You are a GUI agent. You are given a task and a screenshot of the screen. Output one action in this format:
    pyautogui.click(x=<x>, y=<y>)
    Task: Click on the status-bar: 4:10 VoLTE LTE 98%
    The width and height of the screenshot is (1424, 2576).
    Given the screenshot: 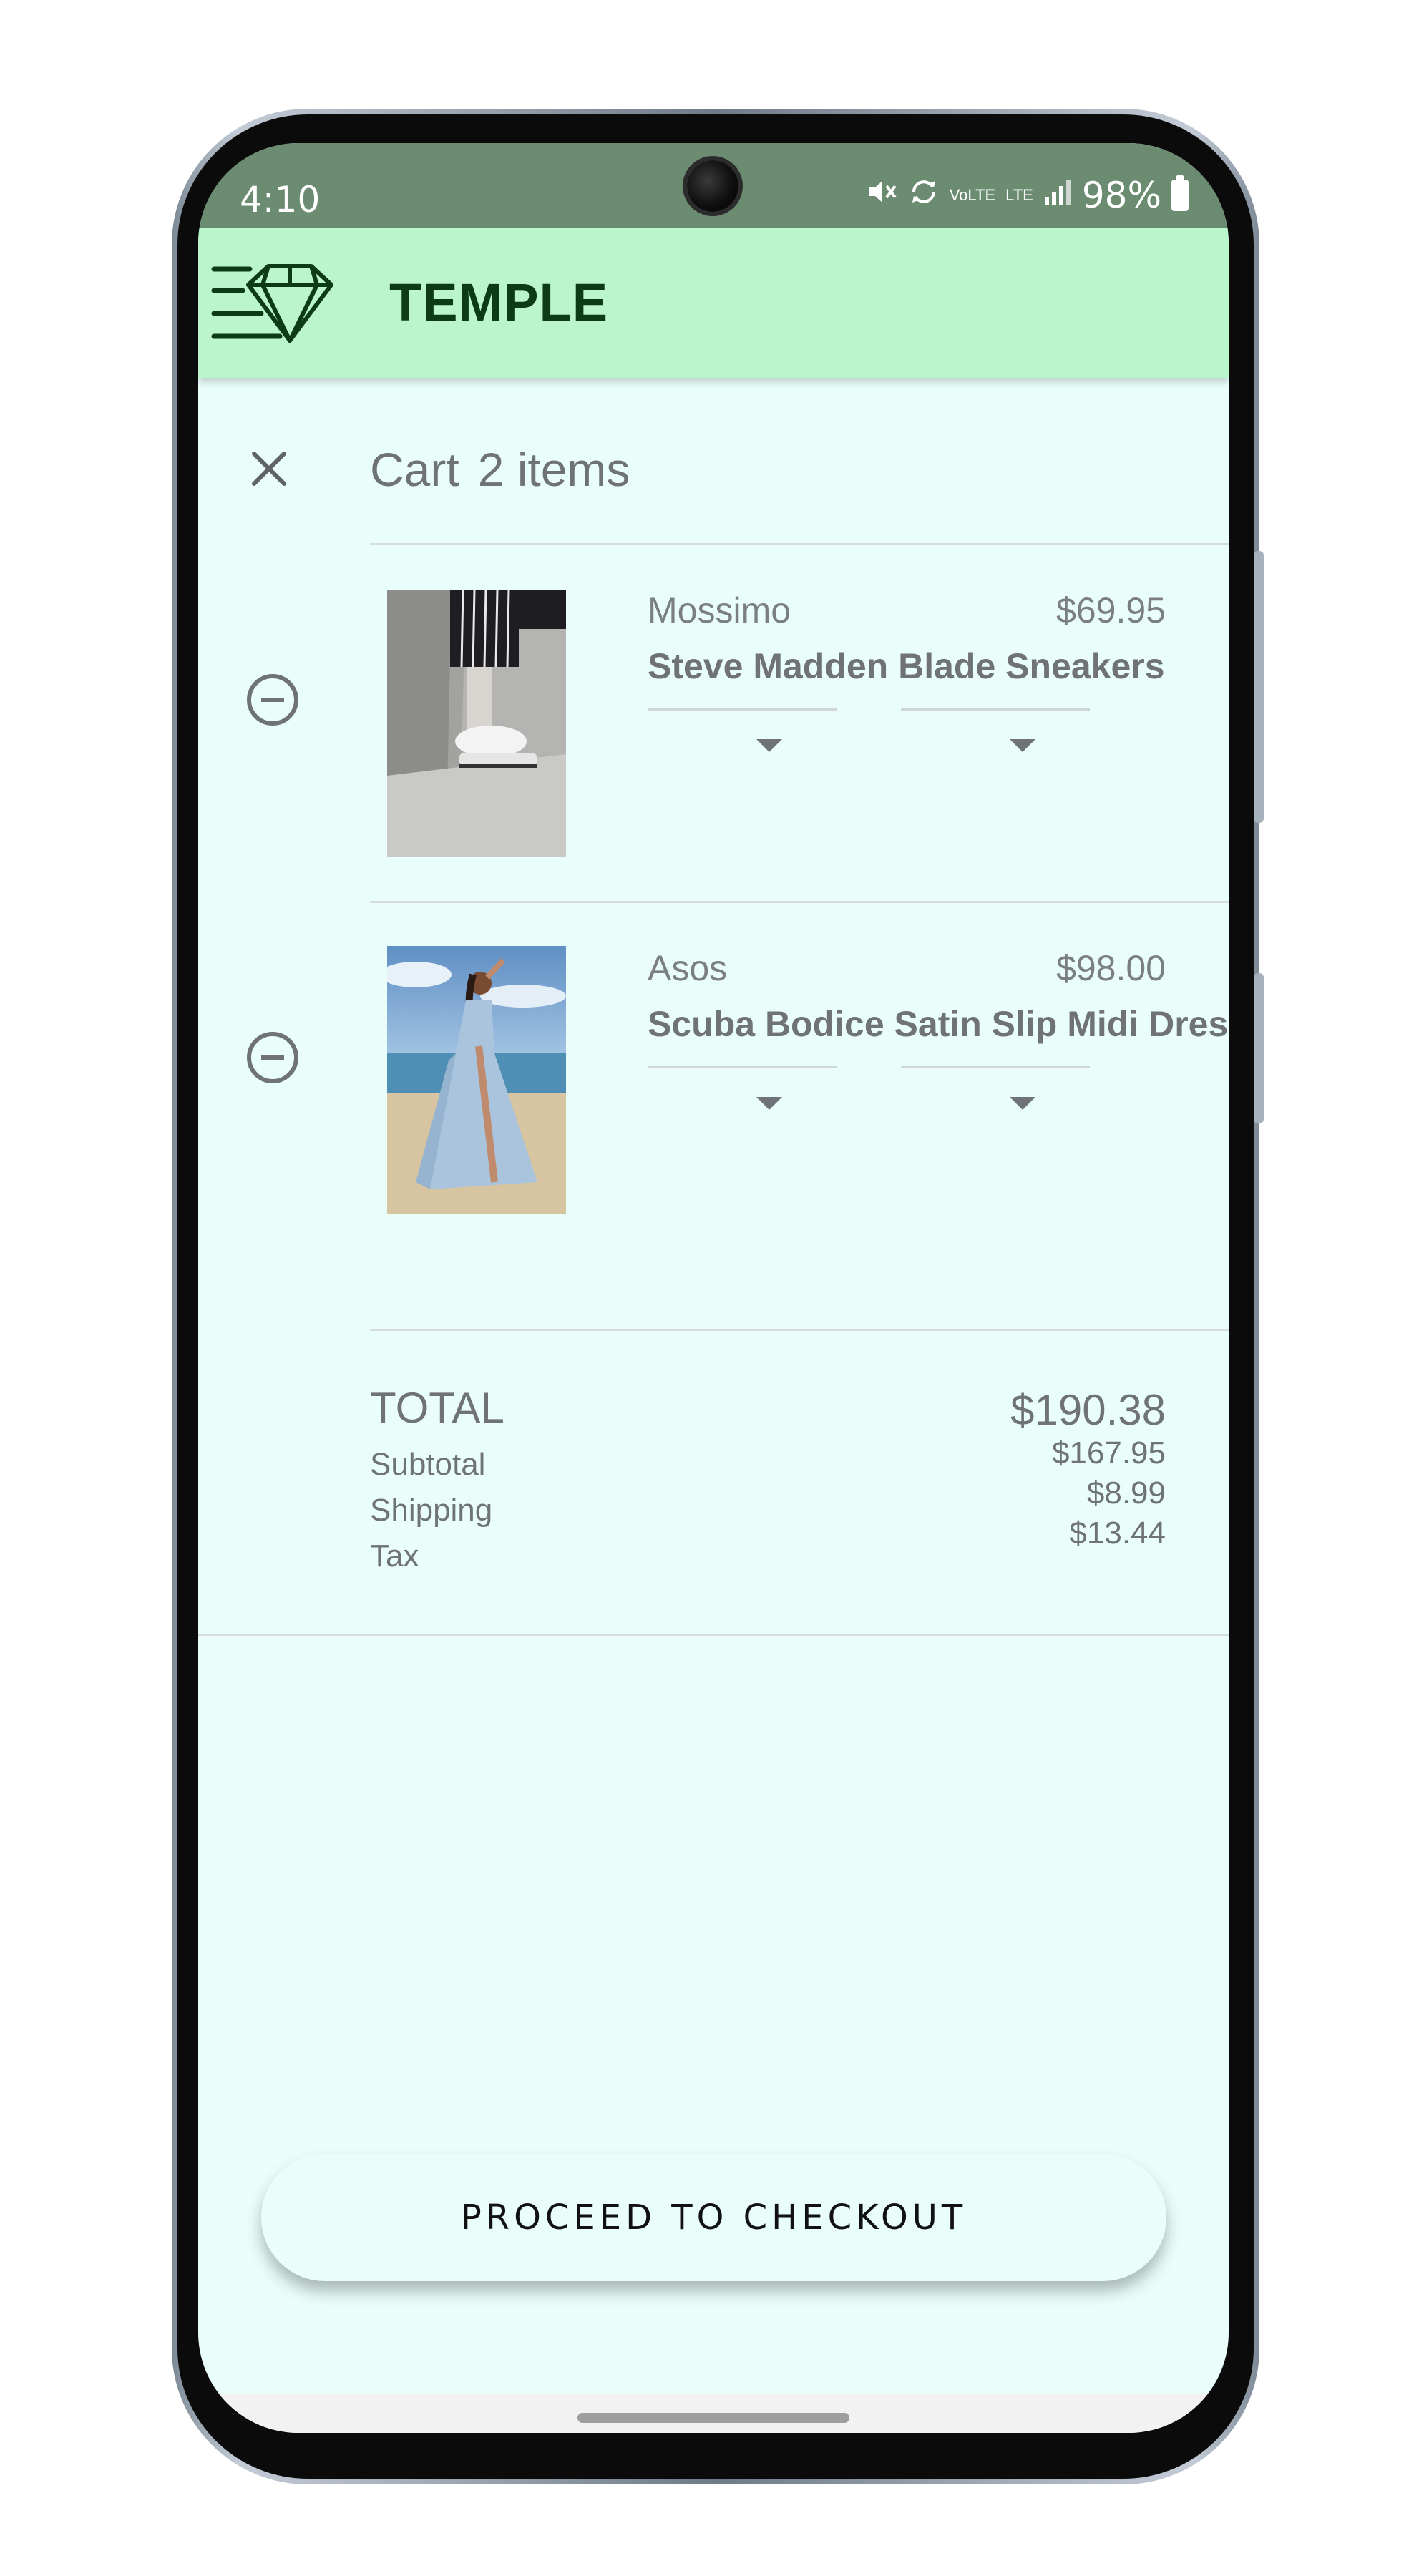 What is the action you would take?
    pyautogui.click(x=714, y=185)
    